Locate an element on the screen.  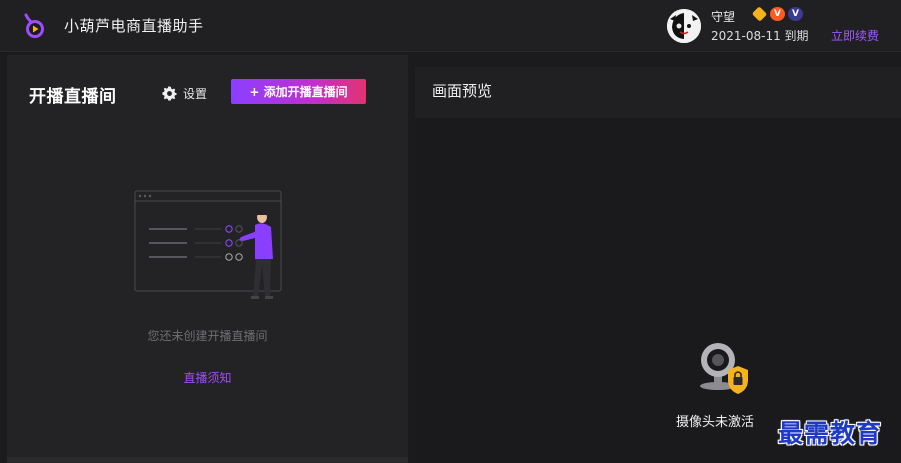
live-notice-link: 直播须知 is located at coordinates (207, 377).